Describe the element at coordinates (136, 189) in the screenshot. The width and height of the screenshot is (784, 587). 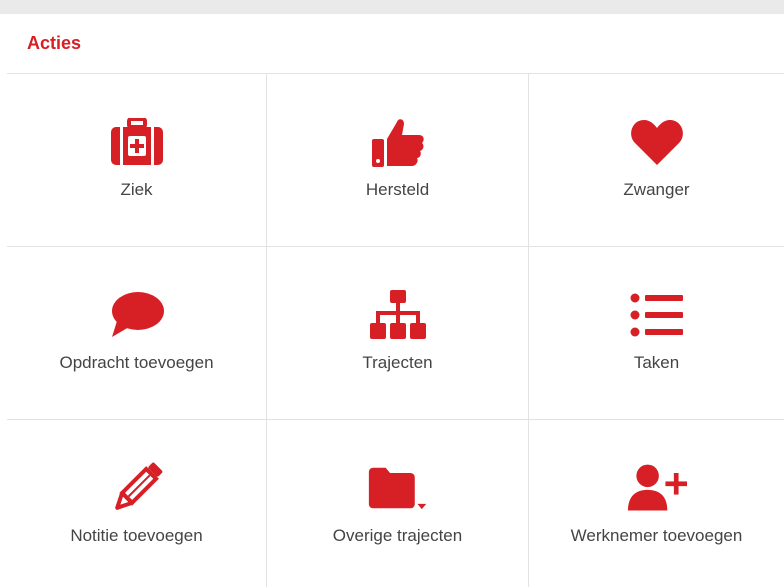
I see `action-label: Ziek` at that location.